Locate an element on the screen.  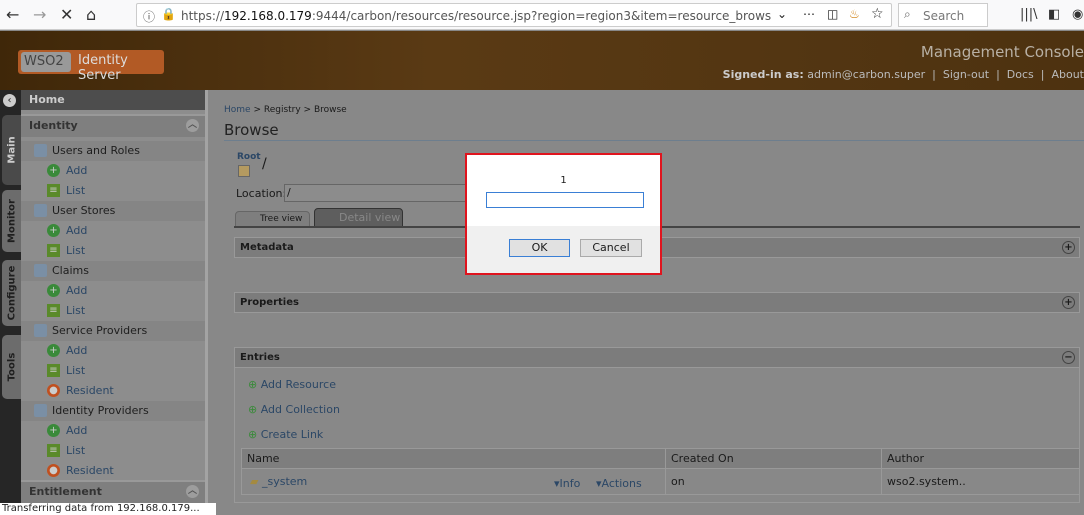
lock-warning-icon: 🔒 is located at coordinates (168, 14).